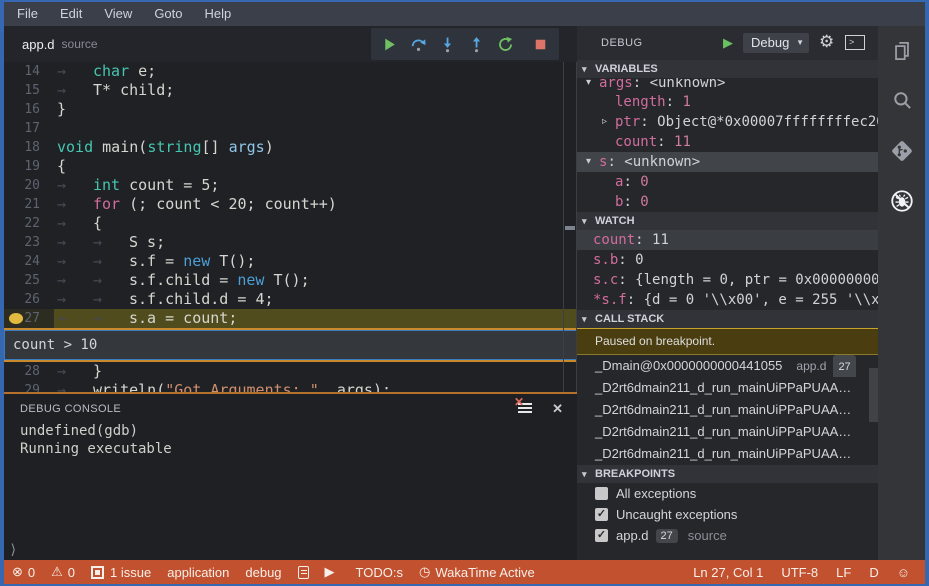 The height and width of the screenshot is (586, 929). I want to click on menu-item-help: Help, so click(218, 14).